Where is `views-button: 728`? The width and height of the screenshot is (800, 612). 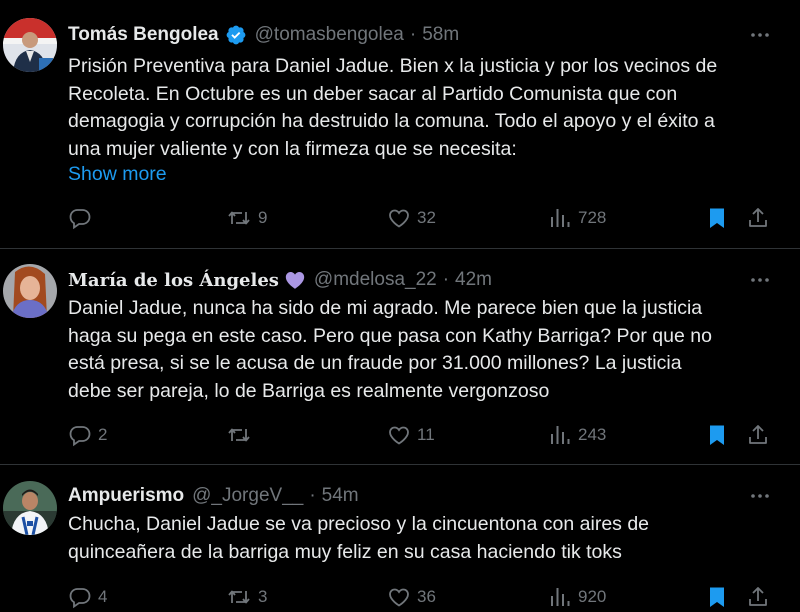
views-button: 728 is located at coordinates (577, 218).